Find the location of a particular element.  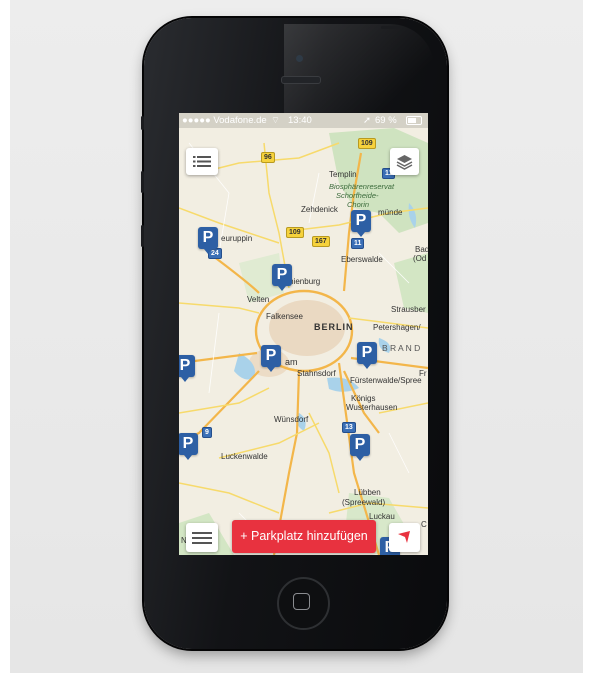

road-shield-96: 96 is located at coordinates (268, 157).